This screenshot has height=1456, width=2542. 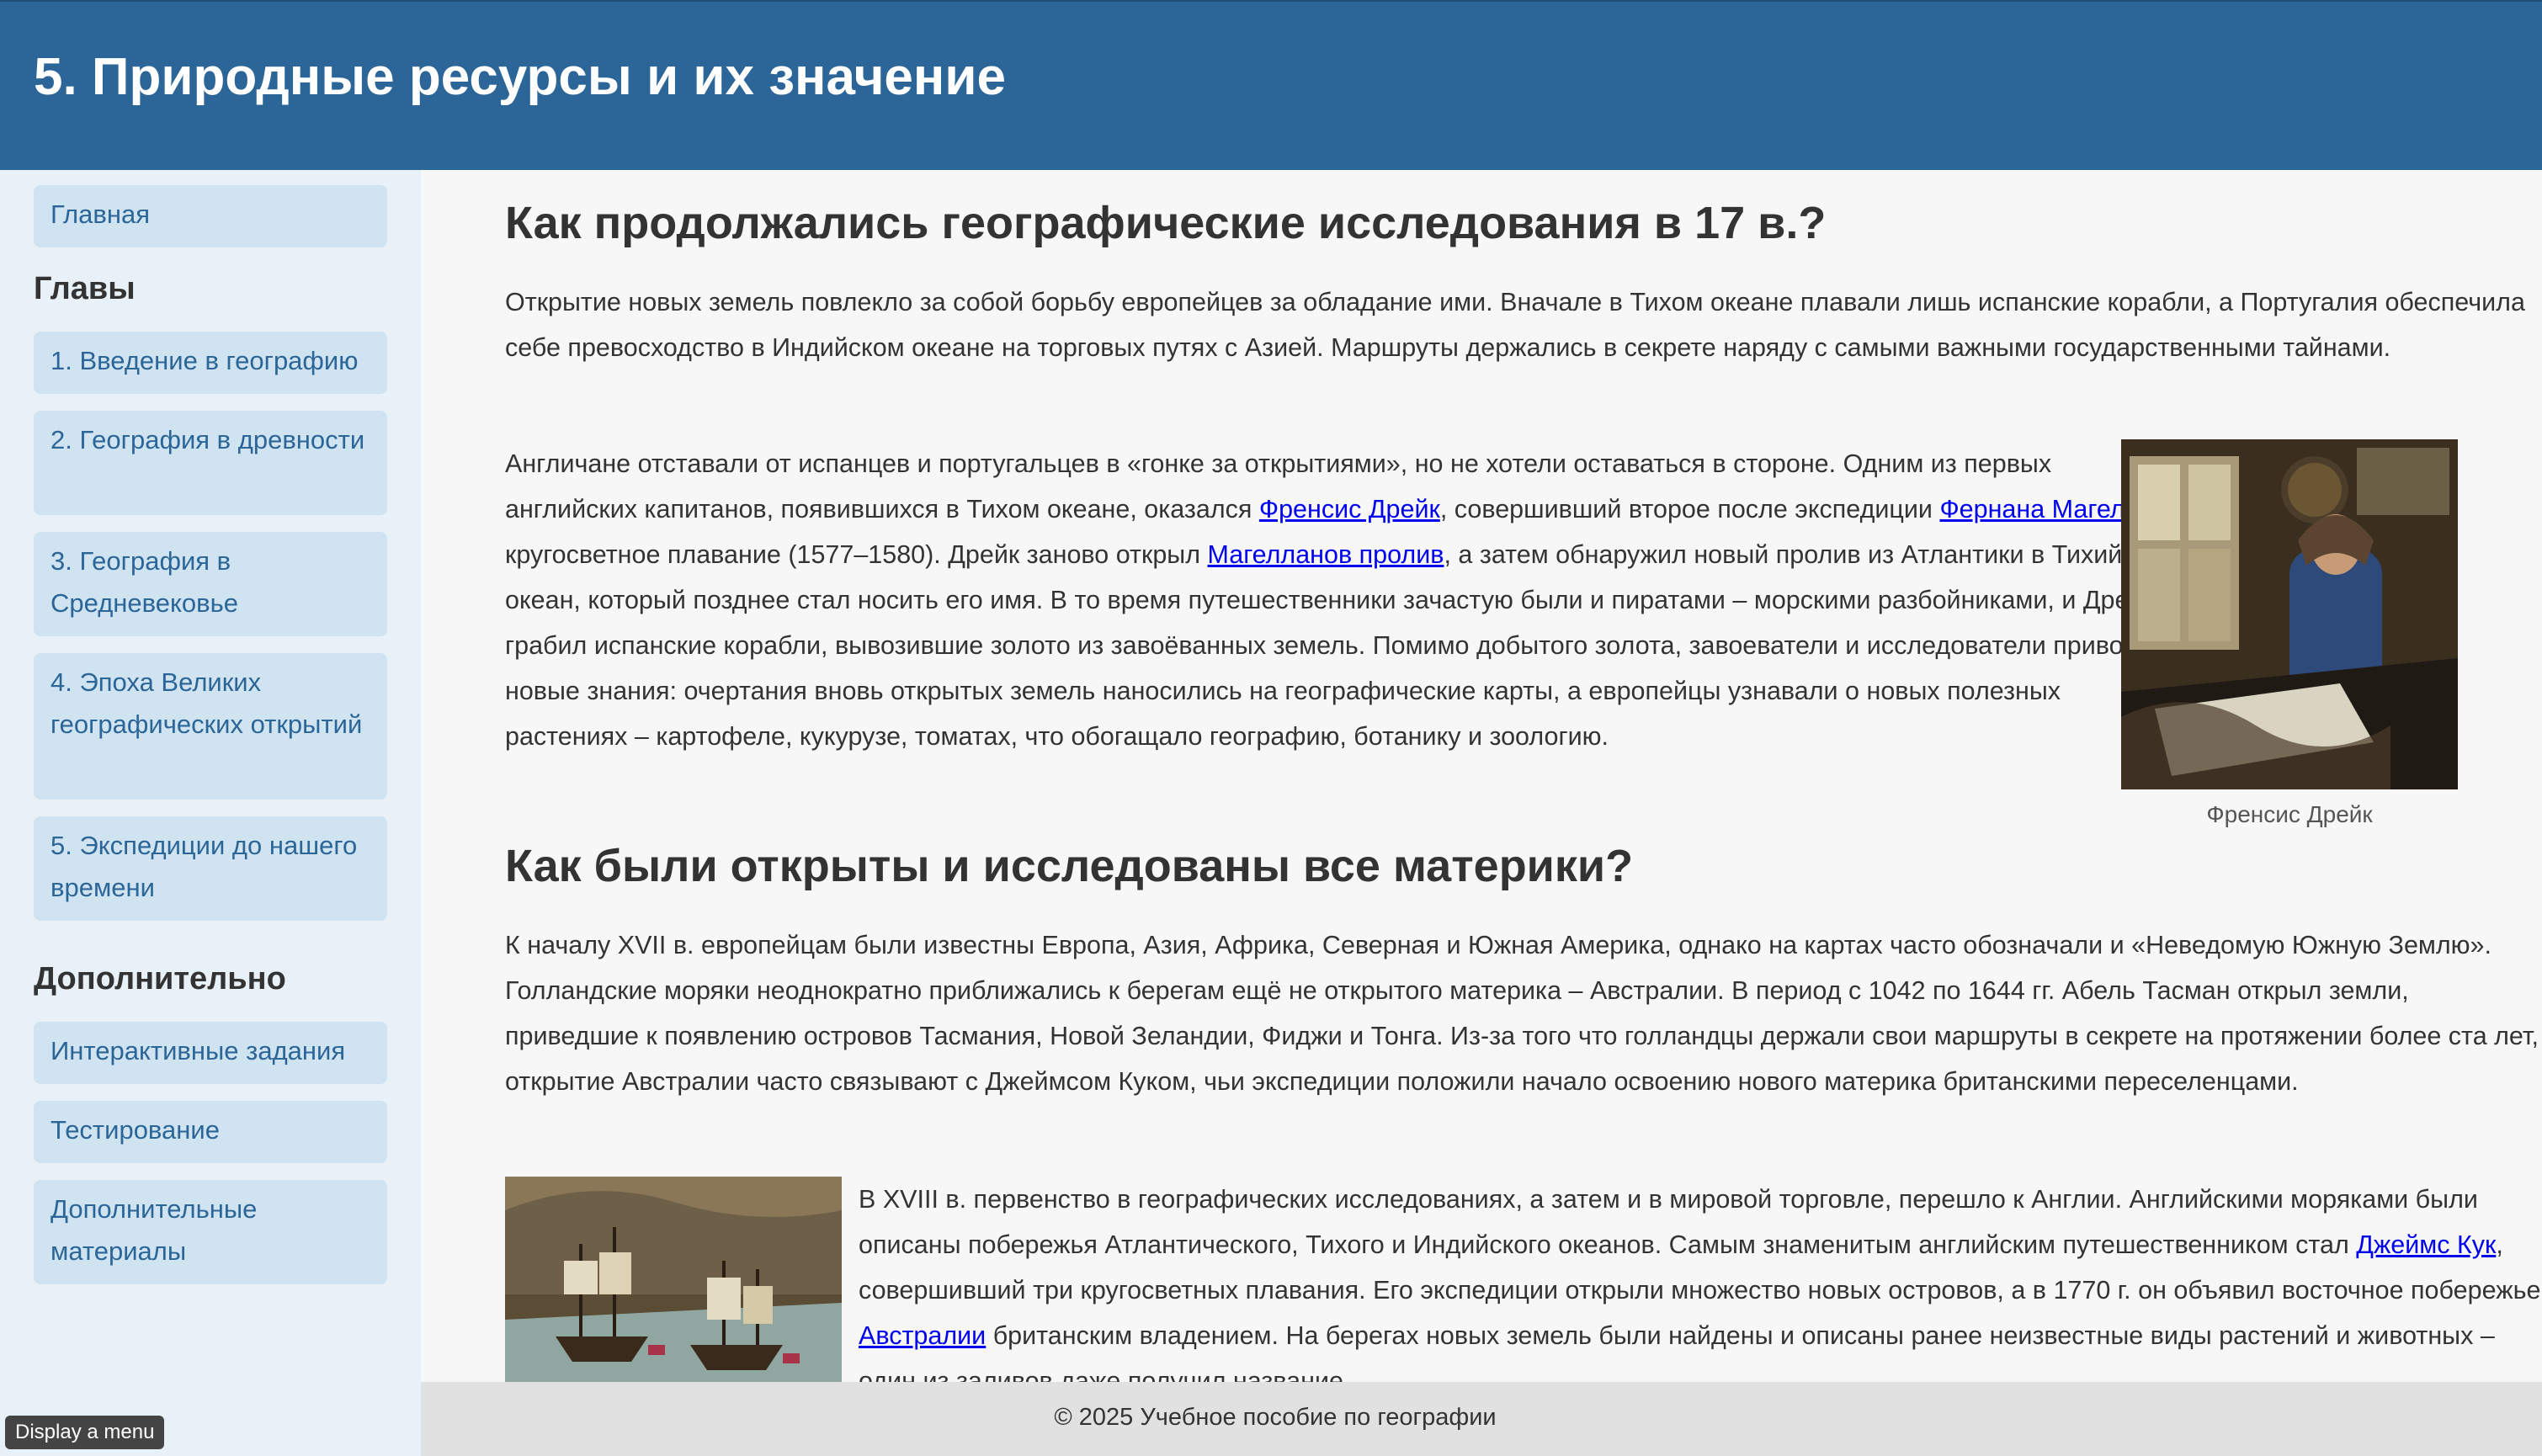 What do you see at coordinates (85, 288) in the screenshot?
I see `sidebar-heading-chapters: Главы` at bounding box center [85, 288].